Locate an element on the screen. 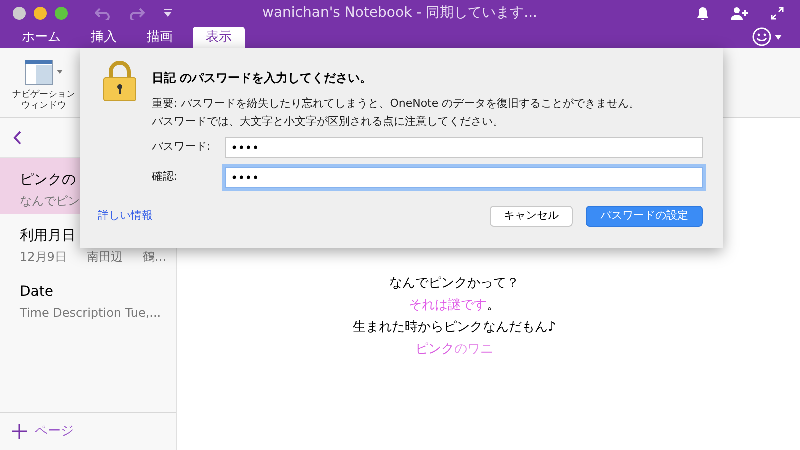 Image resolution: width=800 pixels, height=450 pixels. add-person-icon is located at coordinates (740, 13).